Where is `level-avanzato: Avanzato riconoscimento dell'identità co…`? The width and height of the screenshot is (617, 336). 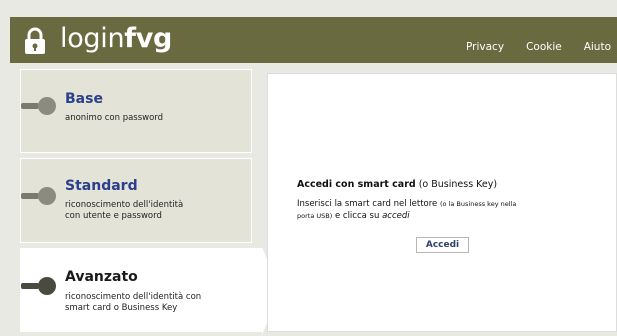 level-avanzato: Avanzato riconoscimento dell'identità co… is located at coordinates (141, 290).